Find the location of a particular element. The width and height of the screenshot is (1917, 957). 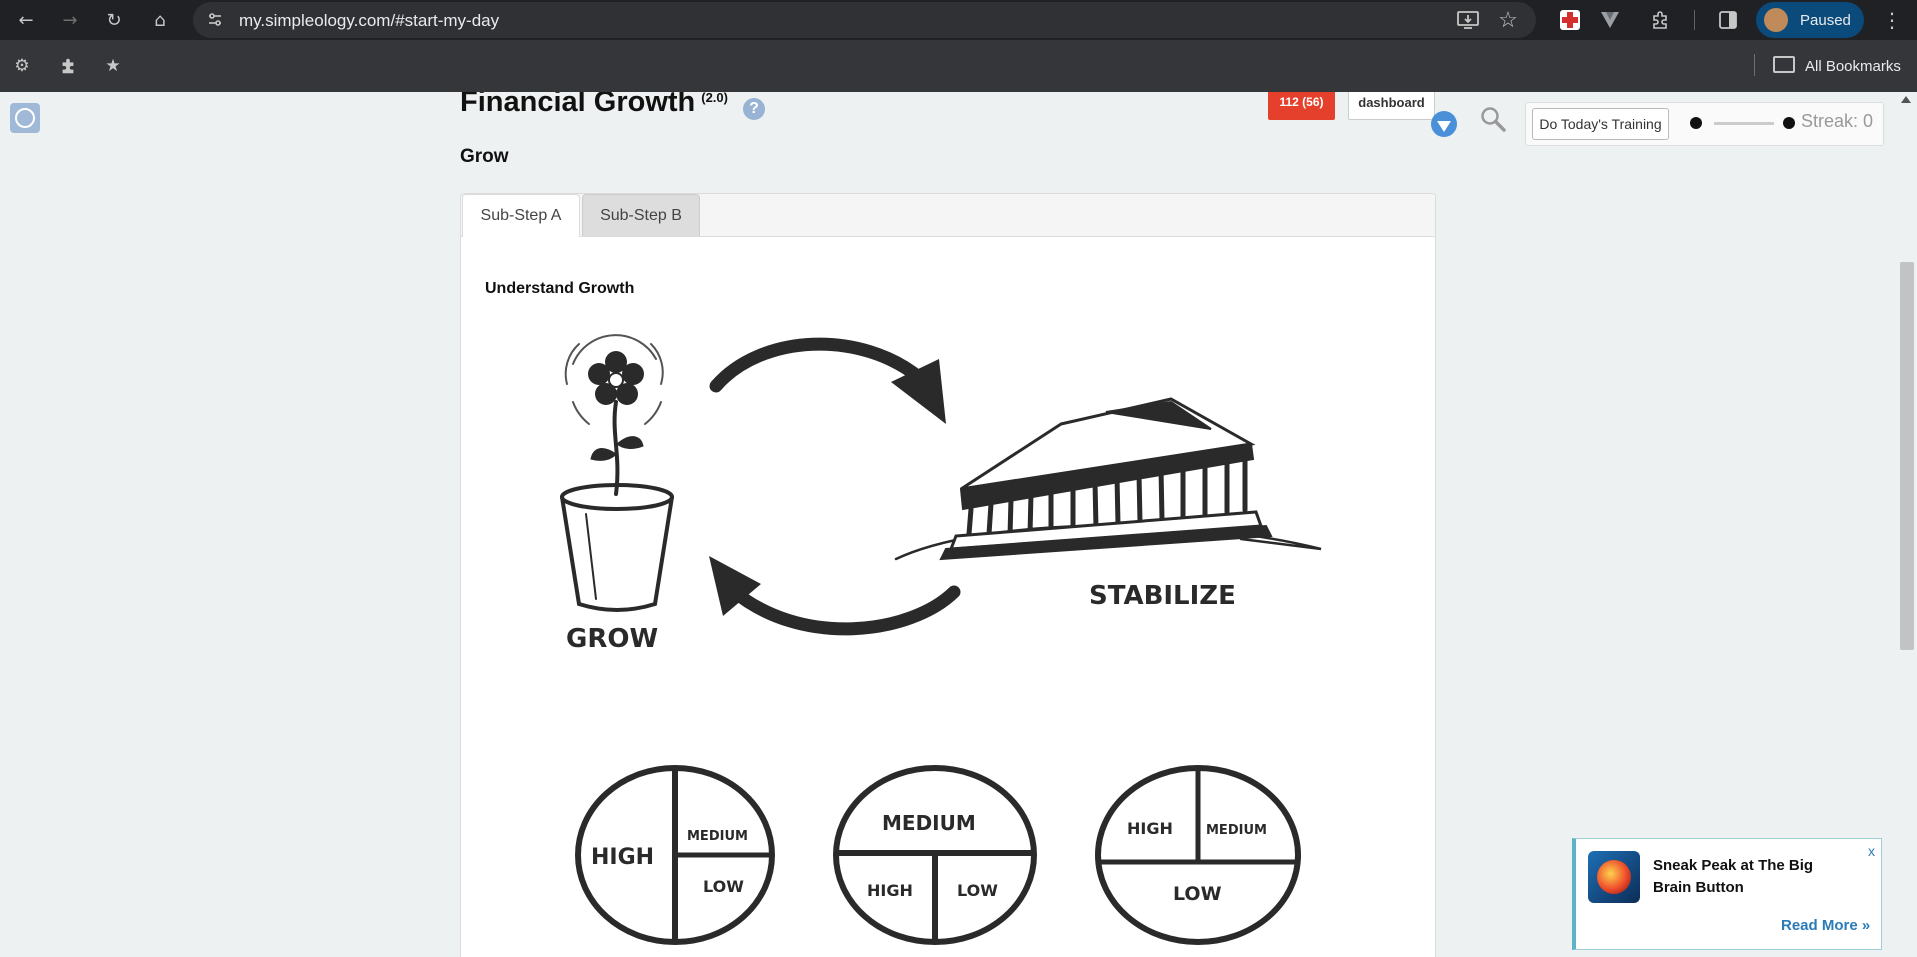

version-label: (2.0) is located at coordinates (714, 98).